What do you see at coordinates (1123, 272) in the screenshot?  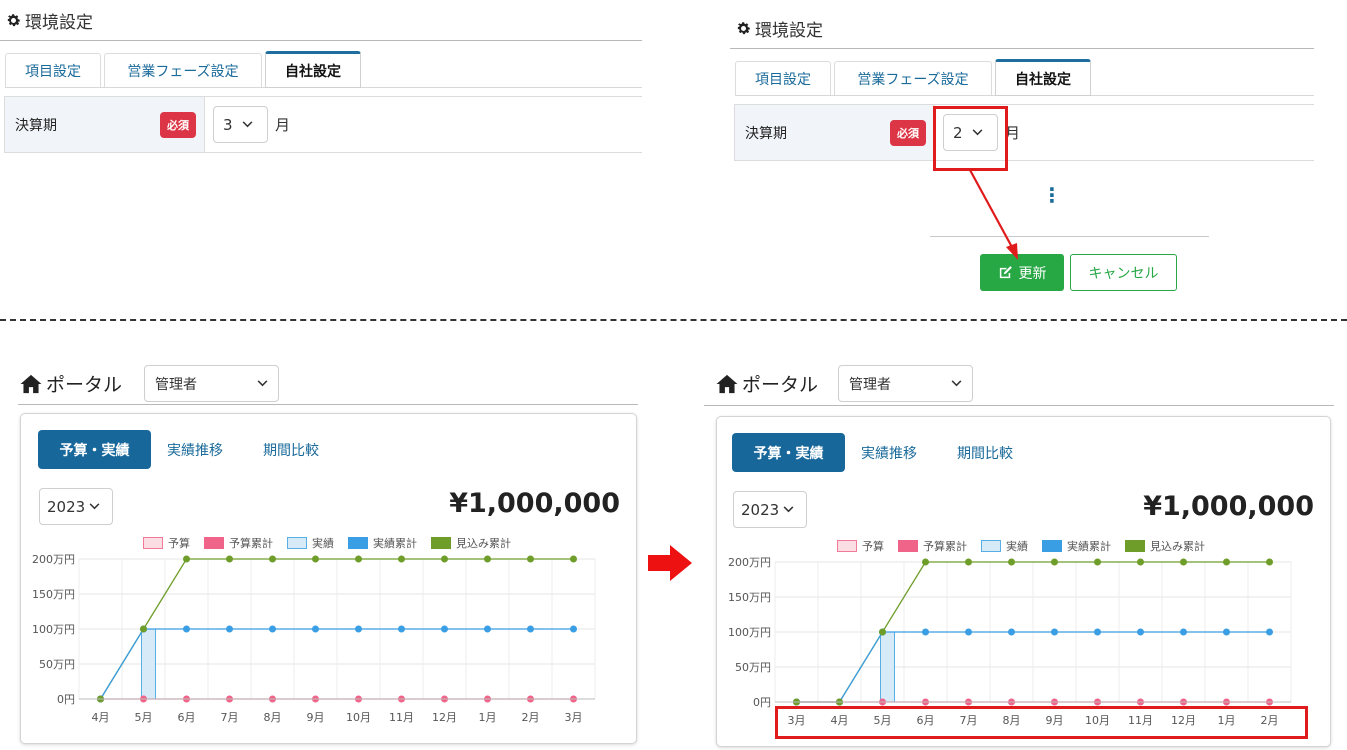 I see `cancel-button: キャンセル` at bounding box center [1123, 272].